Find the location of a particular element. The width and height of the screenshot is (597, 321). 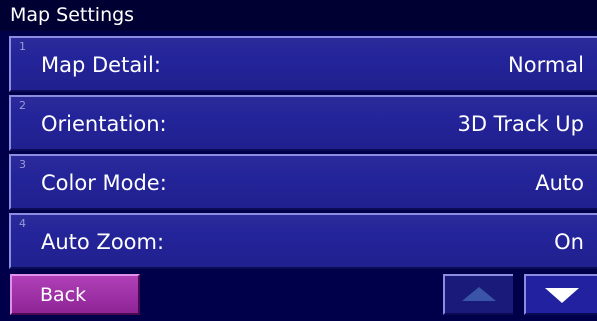

up-arrow-icon is located at coordinates (479, 293).